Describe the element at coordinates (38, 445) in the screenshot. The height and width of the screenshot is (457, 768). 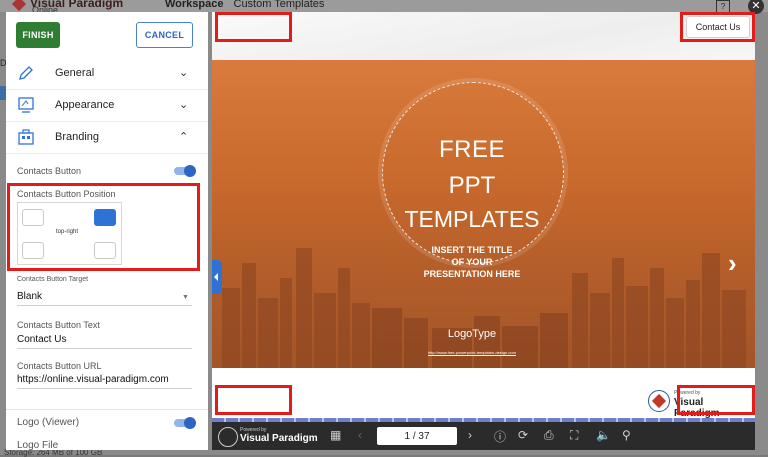
I see `logo-file-label: Logo File` at that location.